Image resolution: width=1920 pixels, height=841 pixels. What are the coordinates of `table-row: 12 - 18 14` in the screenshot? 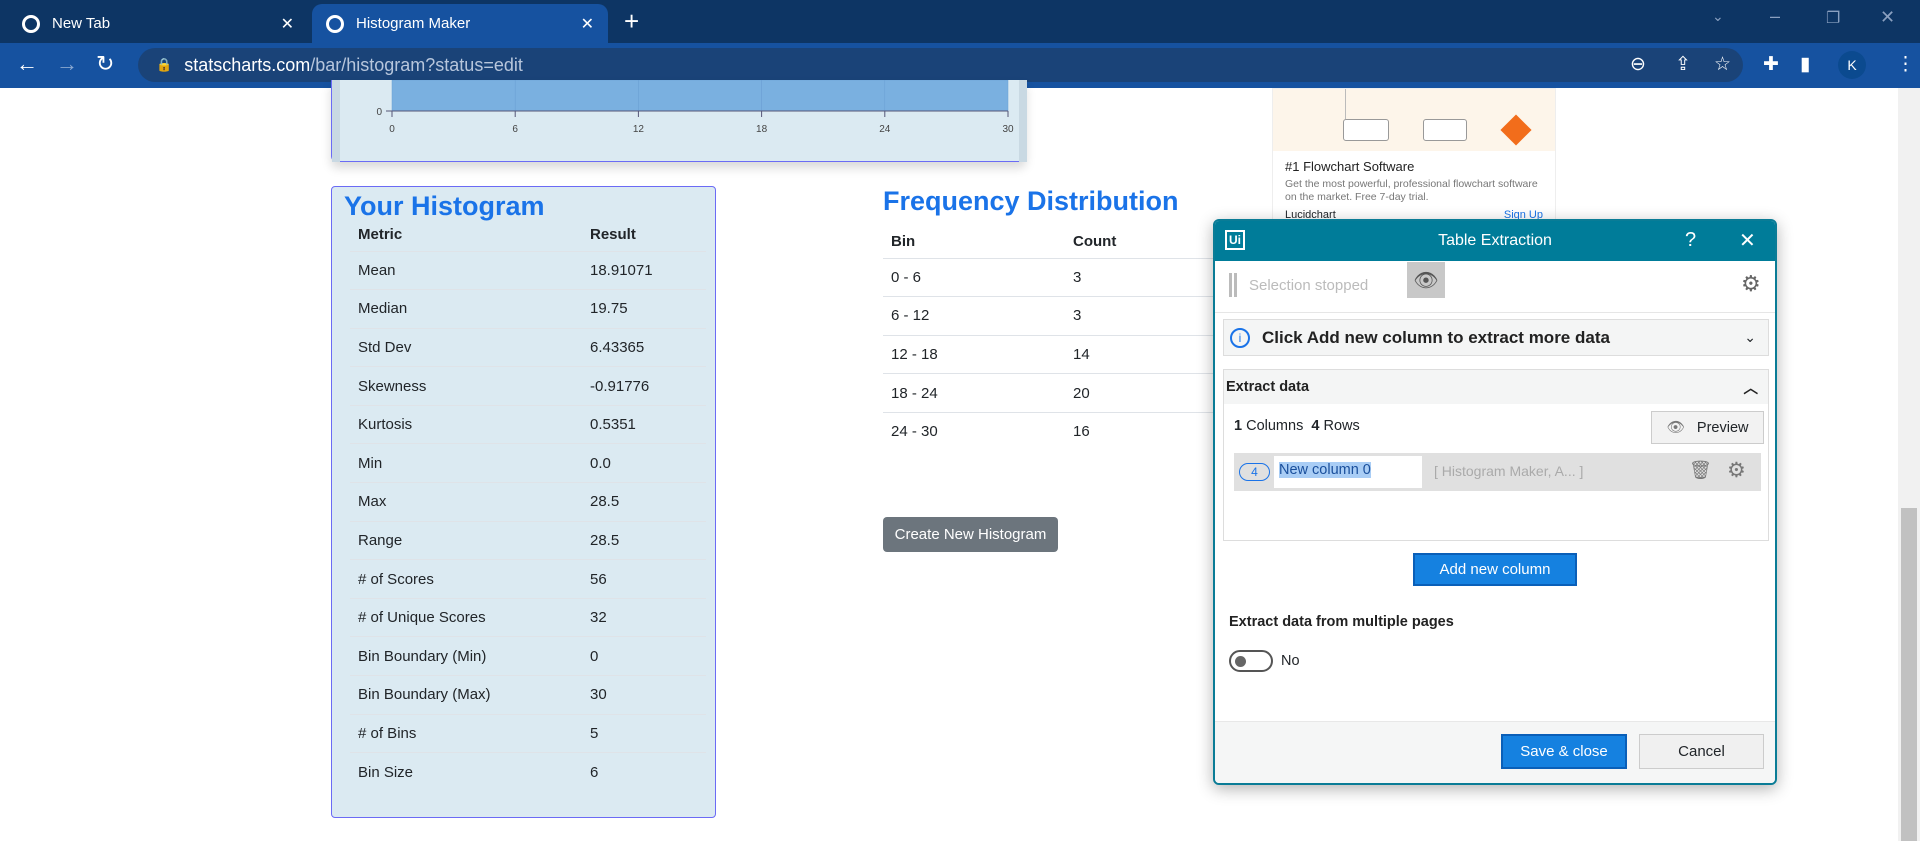 It's located at (1053, 354).